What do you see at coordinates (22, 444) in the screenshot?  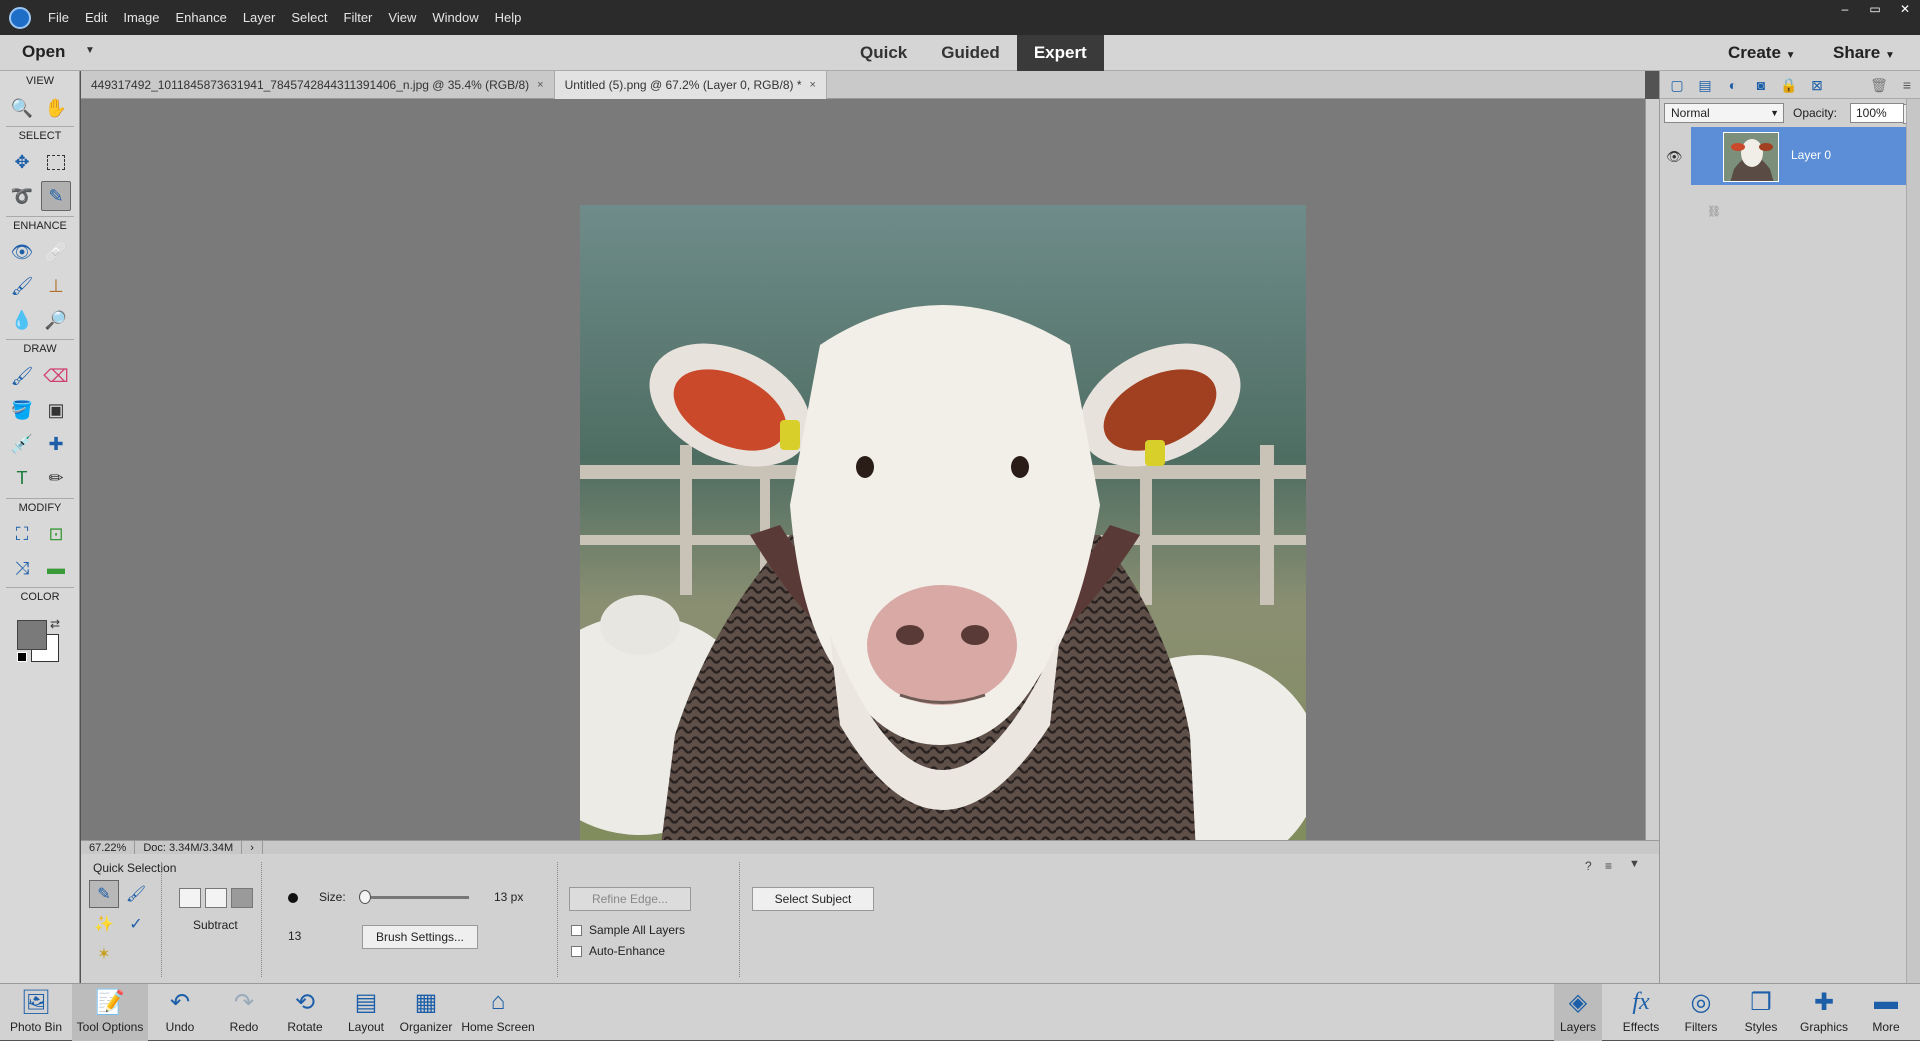 I see `eyedropper-tool-icon: 💉` at bounding box center [22, 444].